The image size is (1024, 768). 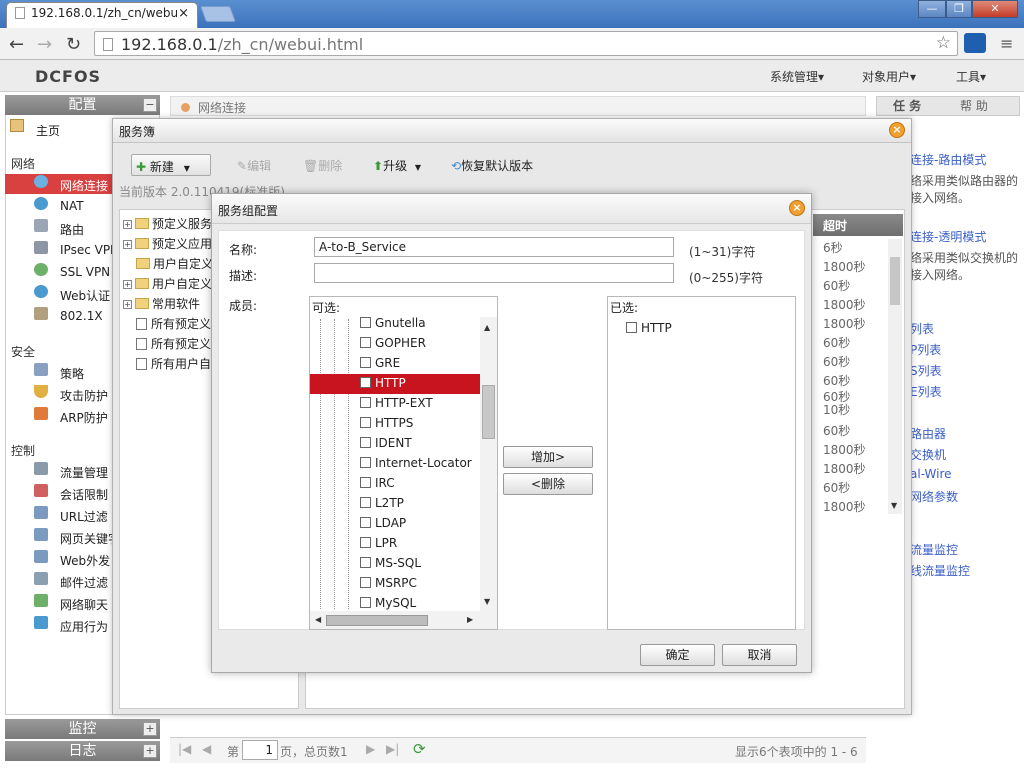 What do you see at coordinates (73, 44) in the screenshot?
I see `reload-icon: ↻` at bounding box center [73, 44].